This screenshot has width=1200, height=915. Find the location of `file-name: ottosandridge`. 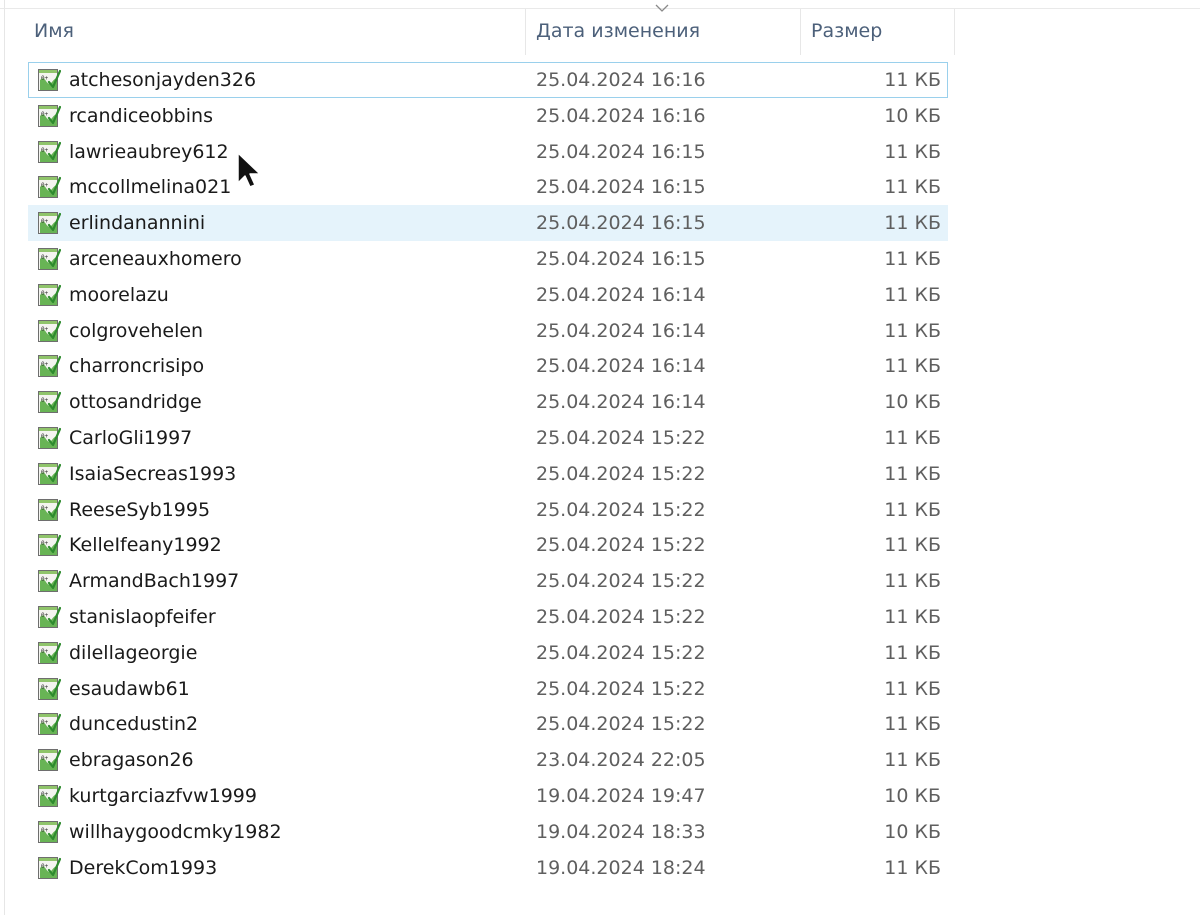

file-name: ottosandridge is located at coordinates (135, 402).